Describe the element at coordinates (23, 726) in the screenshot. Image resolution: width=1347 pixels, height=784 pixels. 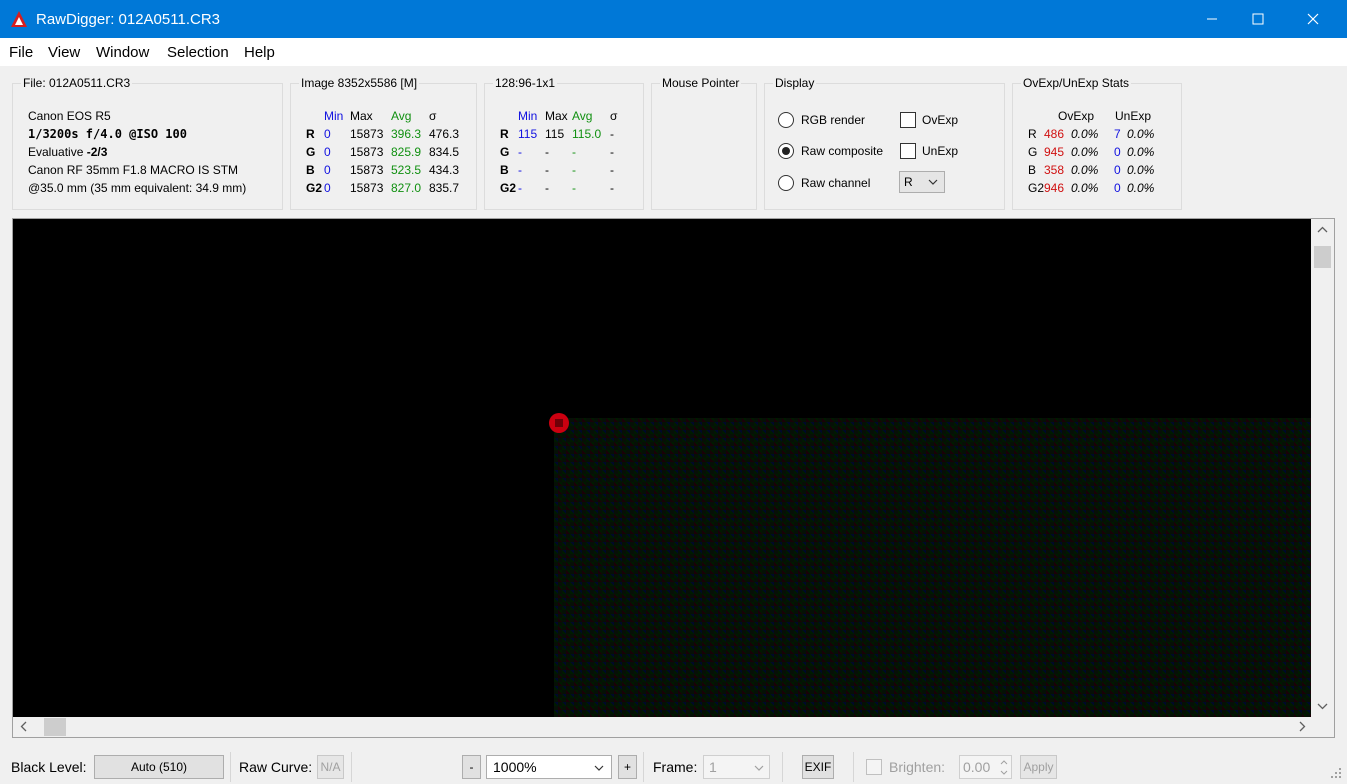
I see `scroll-left-icon` at that location.